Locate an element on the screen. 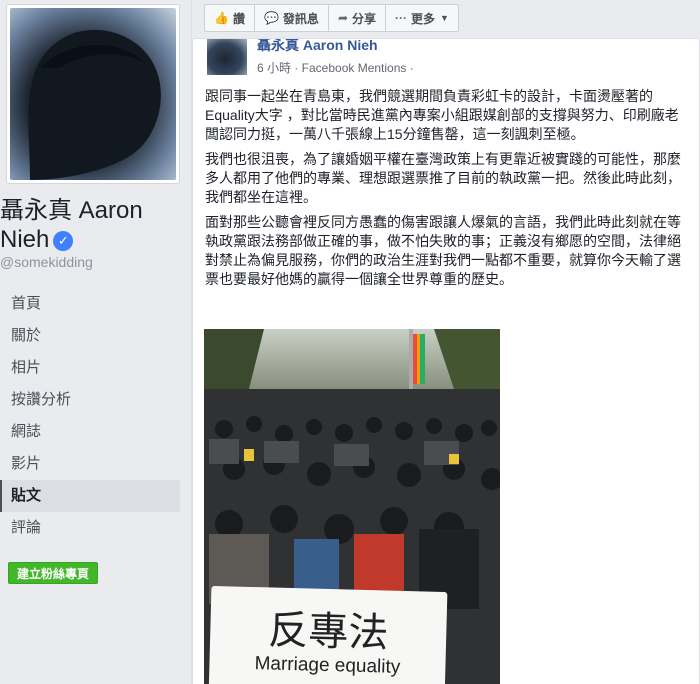 This screenshot has height=684, width=700. ellipsis-icon: ··· is located at coordinates (401, 18).